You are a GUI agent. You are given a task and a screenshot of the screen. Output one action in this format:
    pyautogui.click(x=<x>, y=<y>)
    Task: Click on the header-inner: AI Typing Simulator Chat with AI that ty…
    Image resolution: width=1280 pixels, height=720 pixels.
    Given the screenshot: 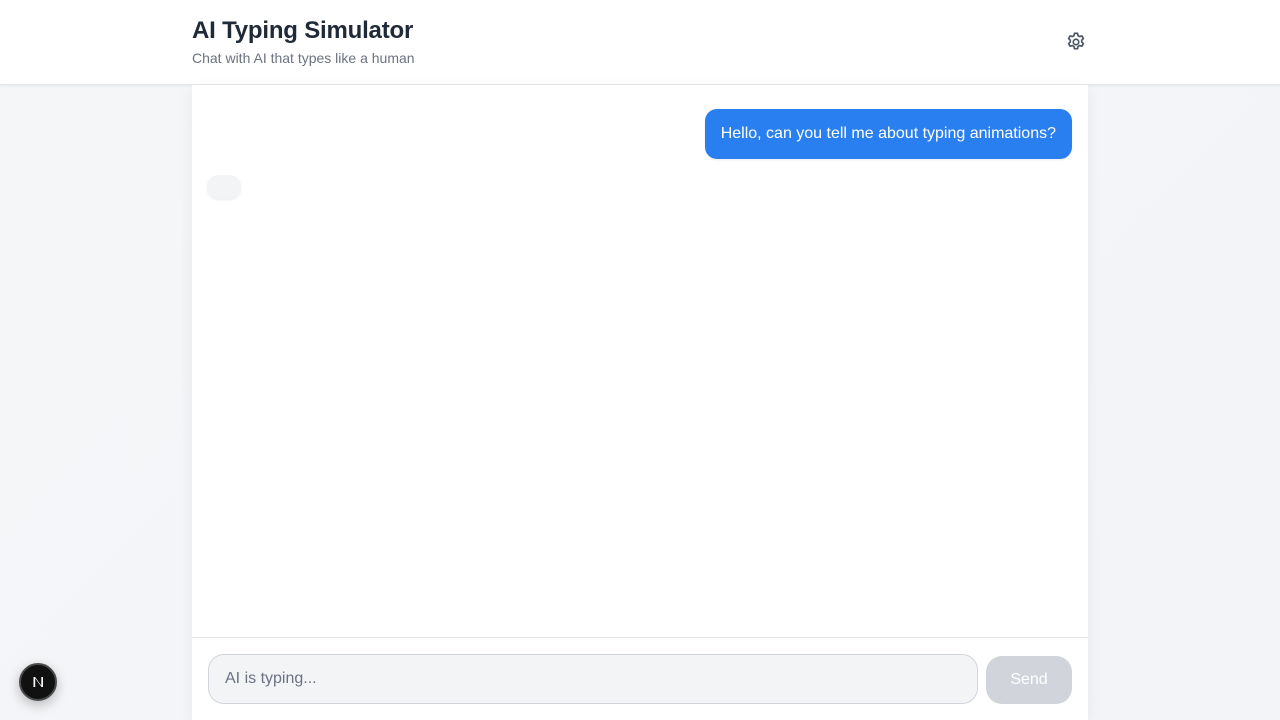 What is the action you would take?
    pyautogui.click(x=640, y=42)
    